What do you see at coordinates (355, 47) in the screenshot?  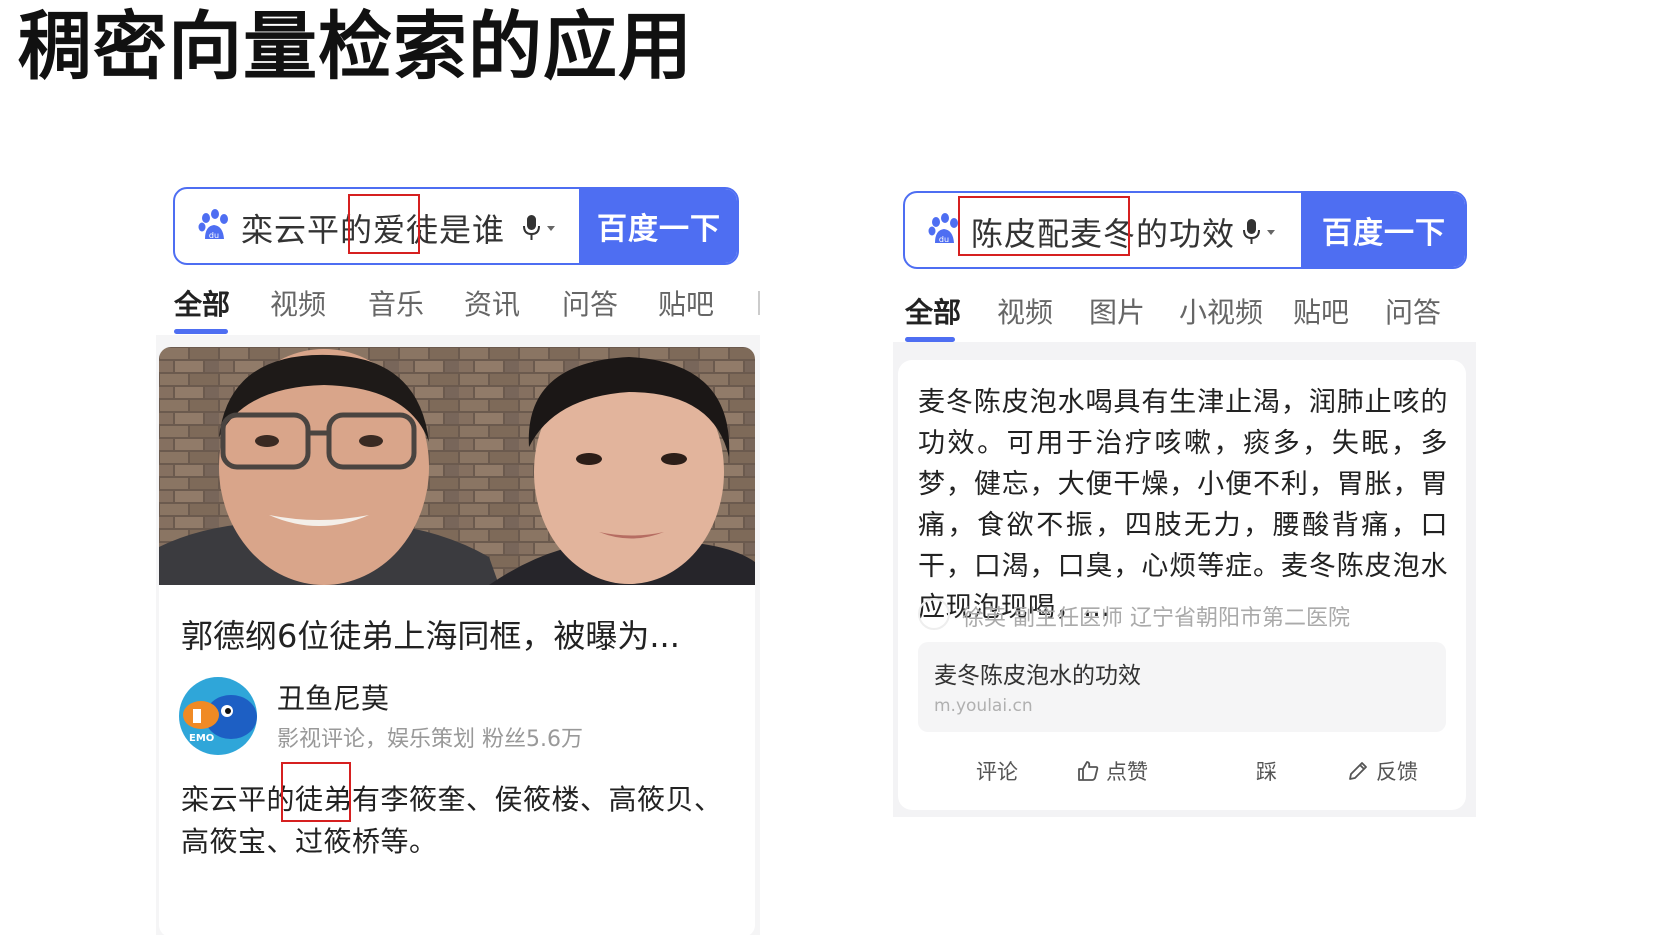 I see `slide-title: 稠密向量检索的应用` at bounding box center [355, 47].